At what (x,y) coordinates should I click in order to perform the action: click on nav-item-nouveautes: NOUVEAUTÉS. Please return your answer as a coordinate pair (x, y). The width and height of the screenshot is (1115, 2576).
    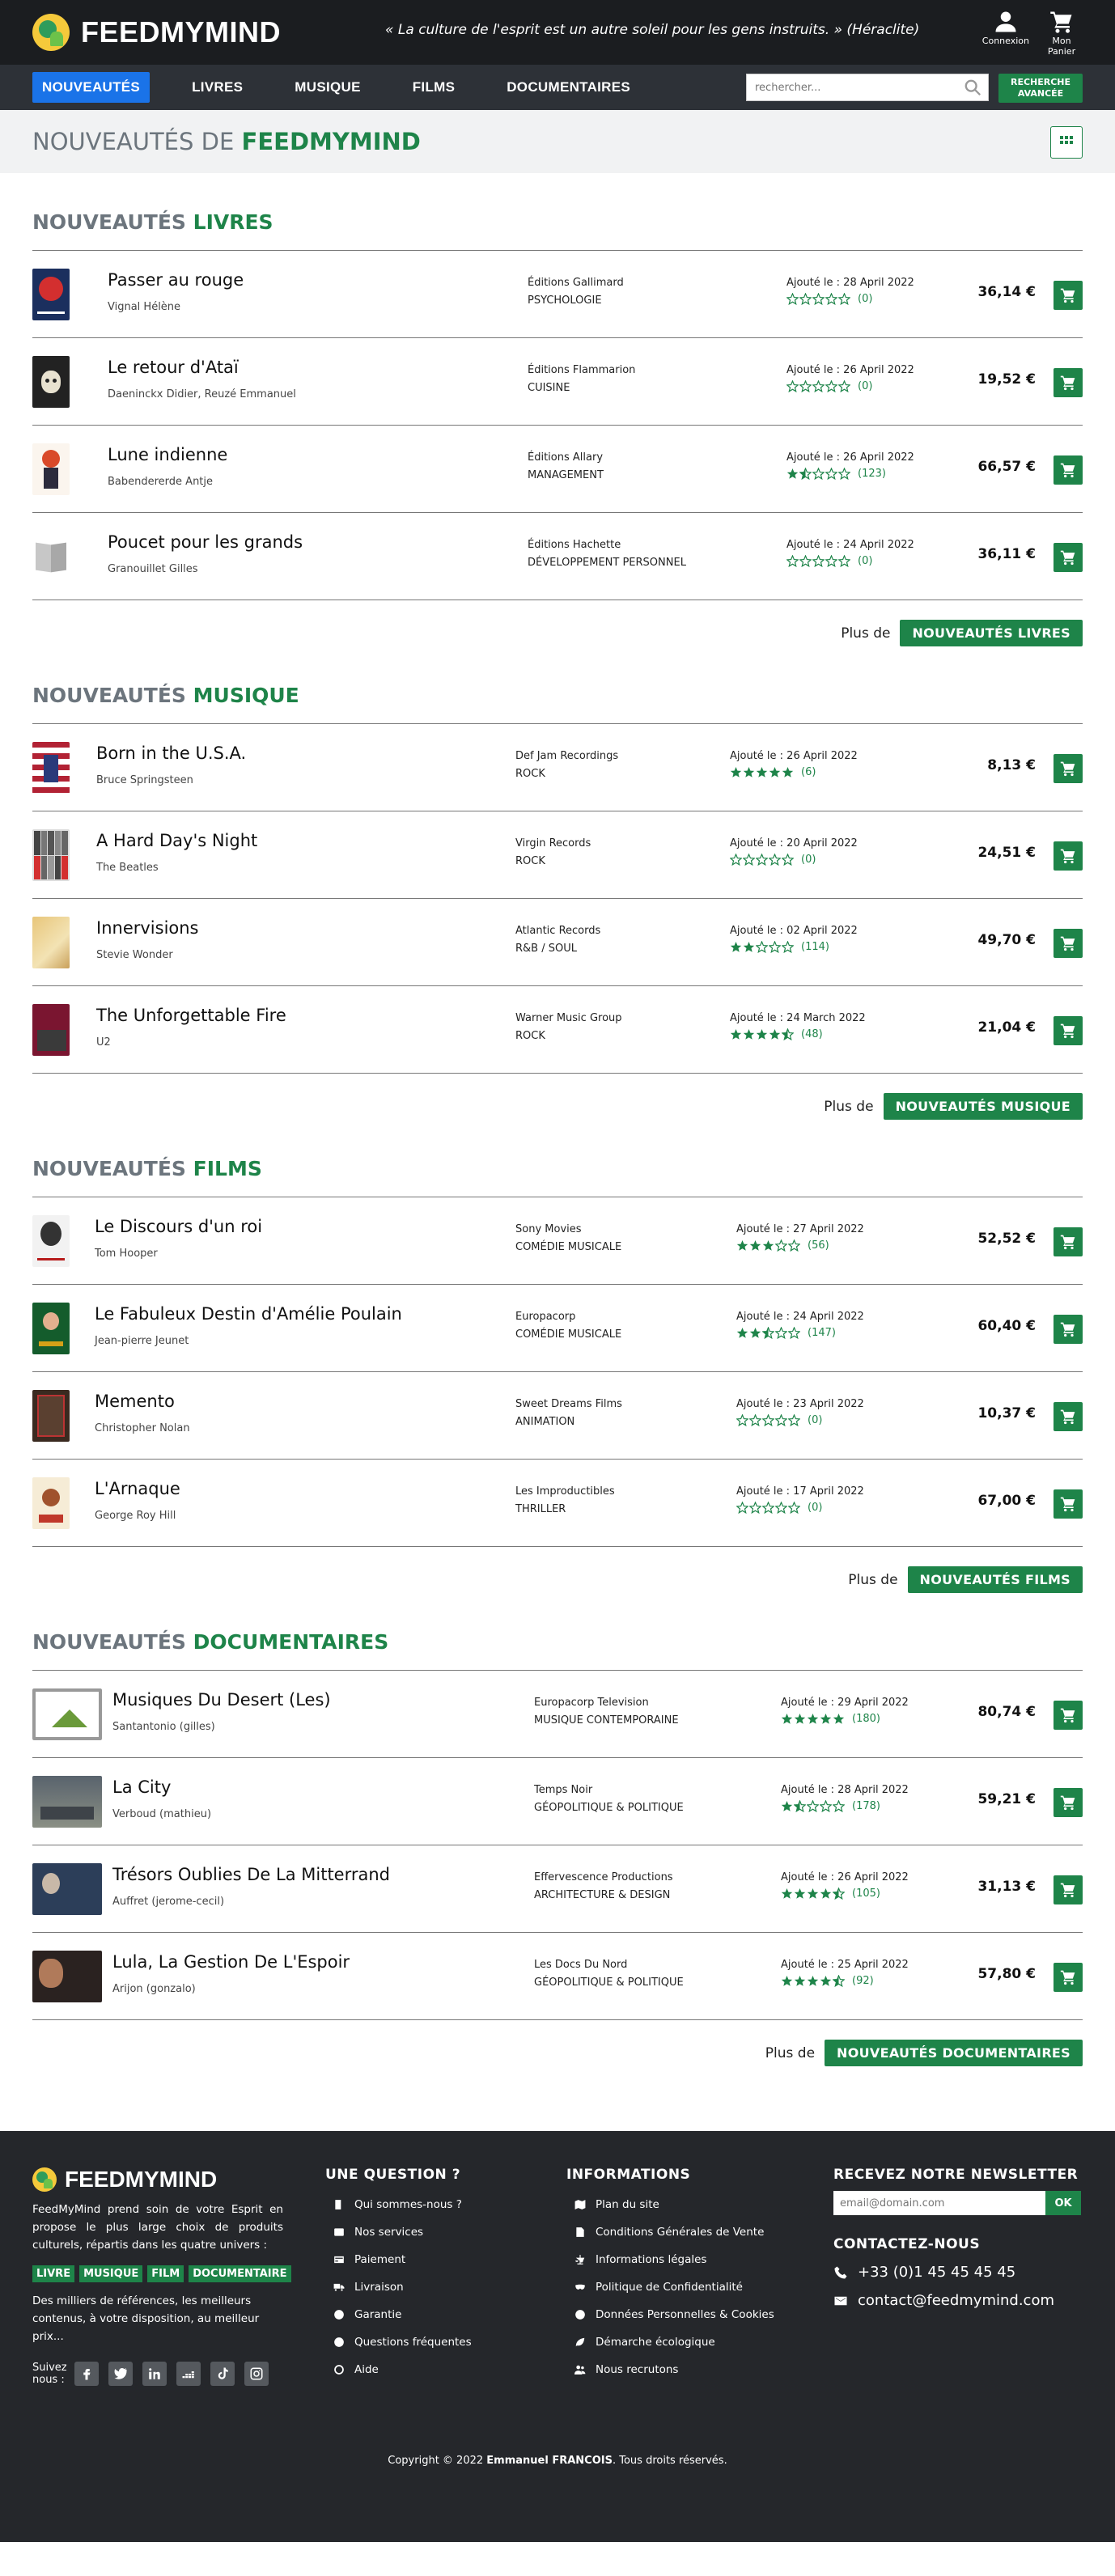
    Looking at the image, I should click on (91, 87).